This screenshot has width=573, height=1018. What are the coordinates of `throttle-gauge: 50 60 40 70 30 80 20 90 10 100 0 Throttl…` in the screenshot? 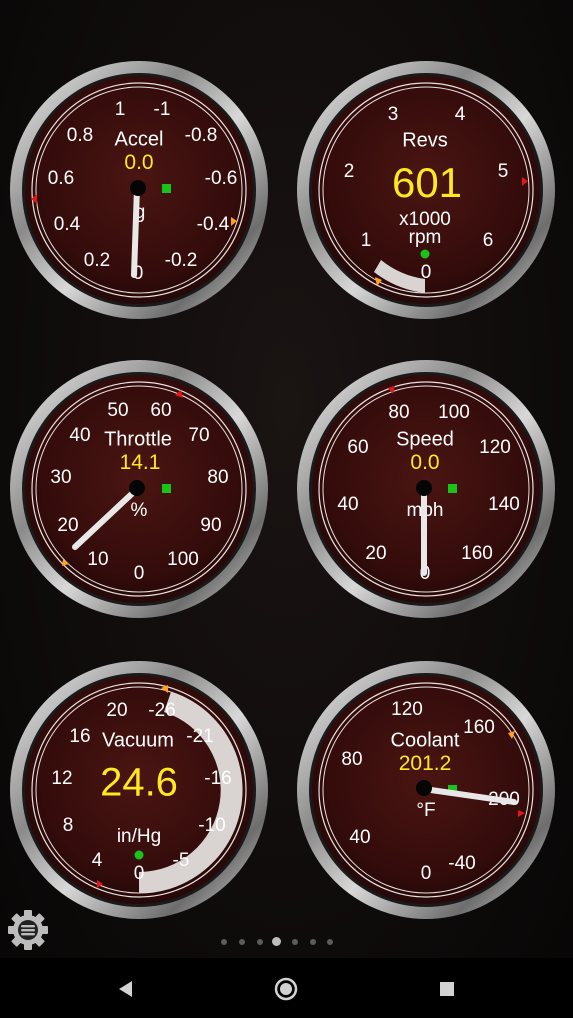 It's located at (139, 489).